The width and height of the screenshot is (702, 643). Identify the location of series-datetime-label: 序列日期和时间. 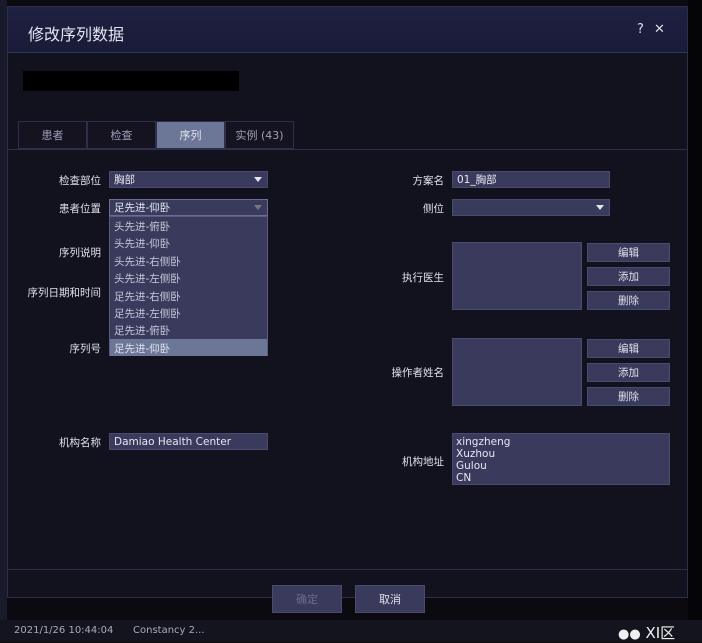
(64, 293).